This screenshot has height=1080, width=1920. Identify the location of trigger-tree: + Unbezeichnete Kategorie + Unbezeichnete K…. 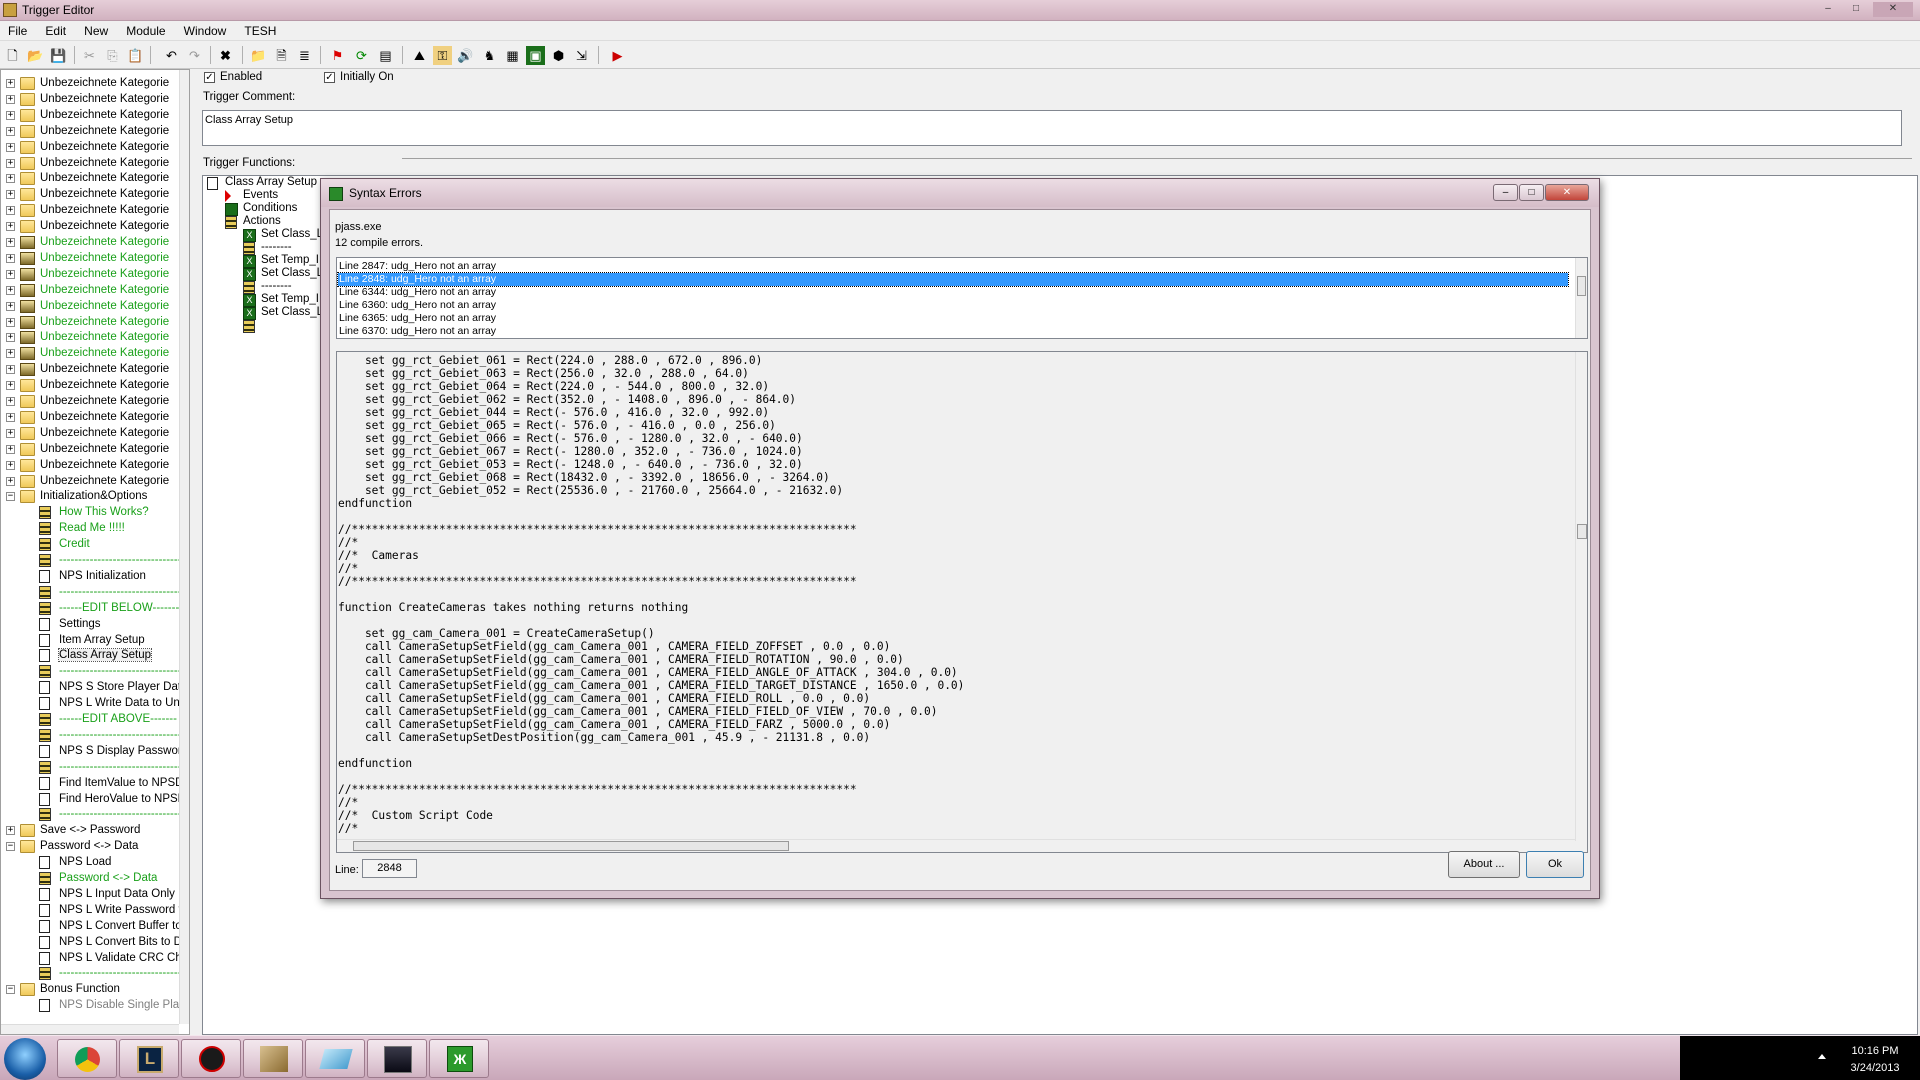
(95, 552).